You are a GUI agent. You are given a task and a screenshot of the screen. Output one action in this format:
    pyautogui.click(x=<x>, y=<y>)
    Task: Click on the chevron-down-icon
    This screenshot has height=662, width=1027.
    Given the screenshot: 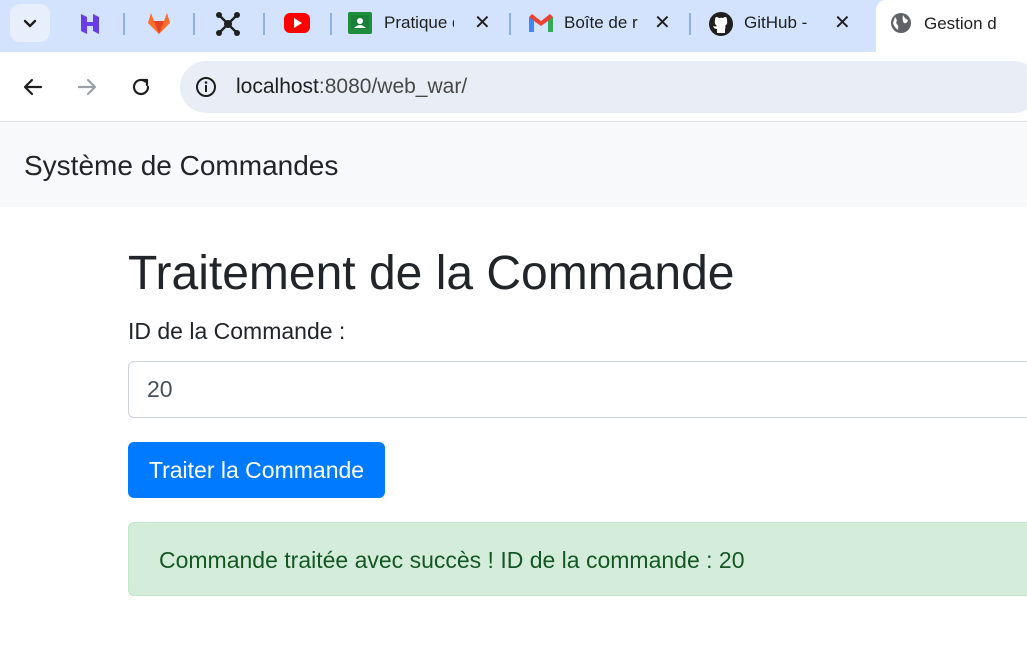 What is the action you would take?
    pyautogui.click(x=30, y=23)
    